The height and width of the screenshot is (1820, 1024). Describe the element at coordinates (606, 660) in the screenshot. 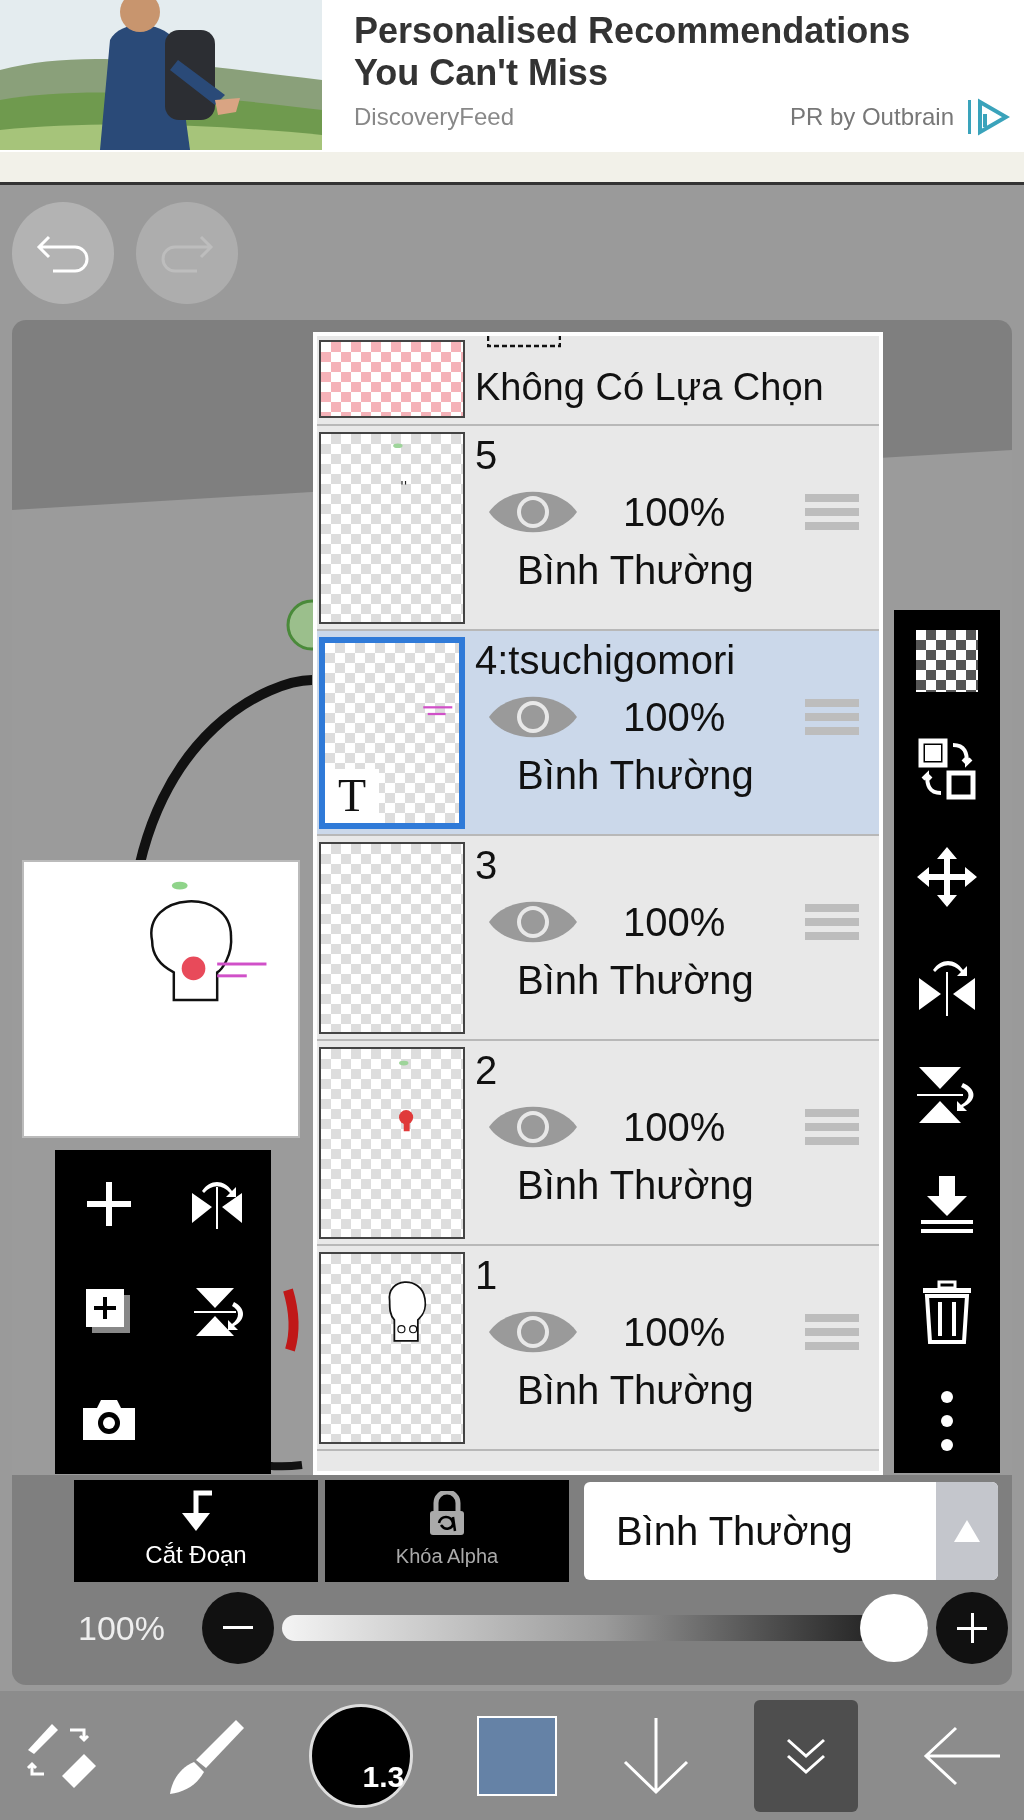

I see `layer-name: 4:tsuchigomori` at that location.